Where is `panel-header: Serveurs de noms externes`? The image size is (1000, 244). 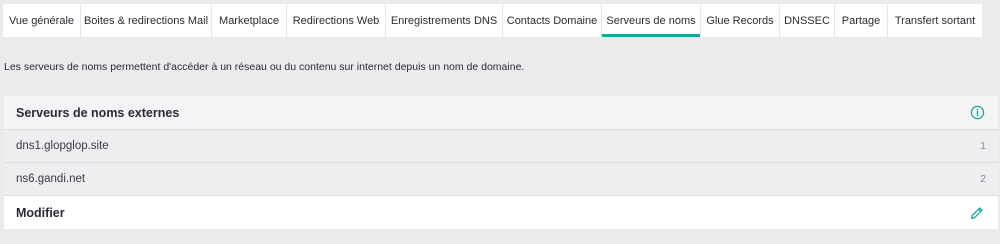 panel-header: Serveurs de noms externes is located at coordinates (501, 113).